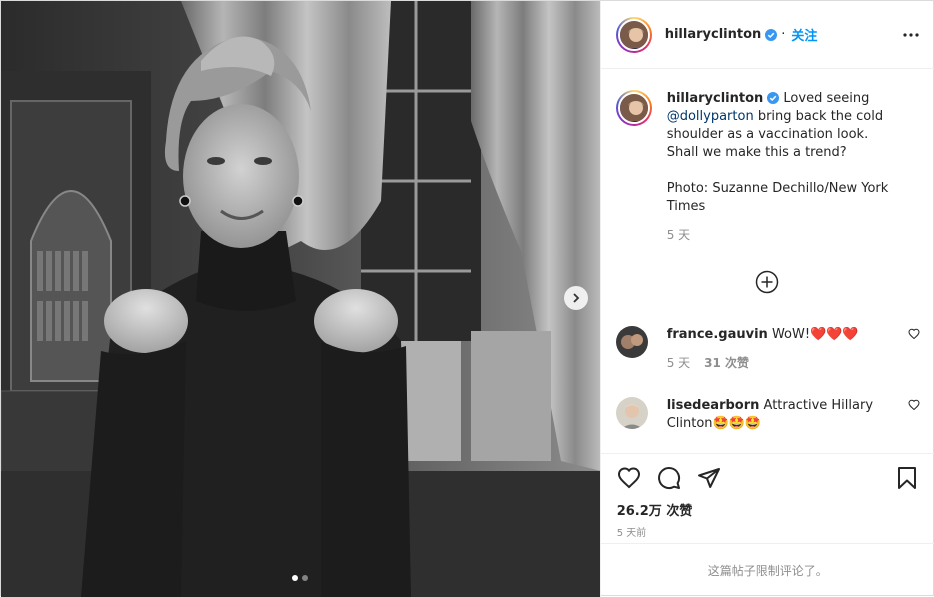 The height and width of the screenshot is (597, 934). What do you see at coordinates (767, 282) in the screenshot?
I see `plus-circle-icon` at bounding box center [767, 282].